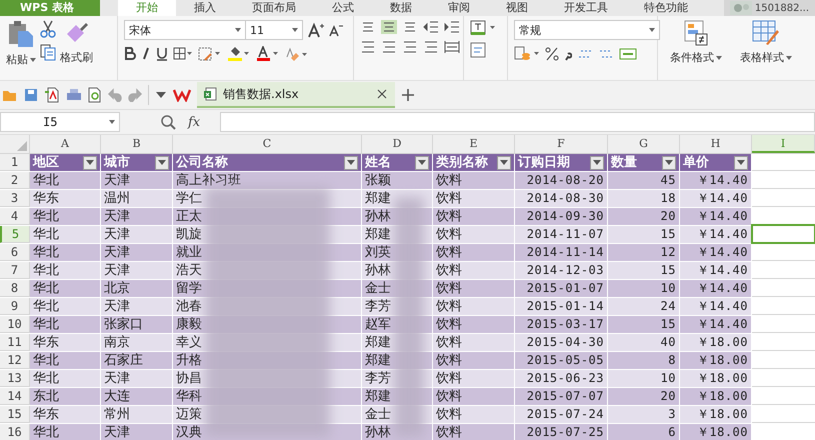 Image resolution: width=815 pixels, height=440 pixels. Describe the element at coordinates (205, 8) in the screenshot. I see `ribbon-tab: 插入` at that location.